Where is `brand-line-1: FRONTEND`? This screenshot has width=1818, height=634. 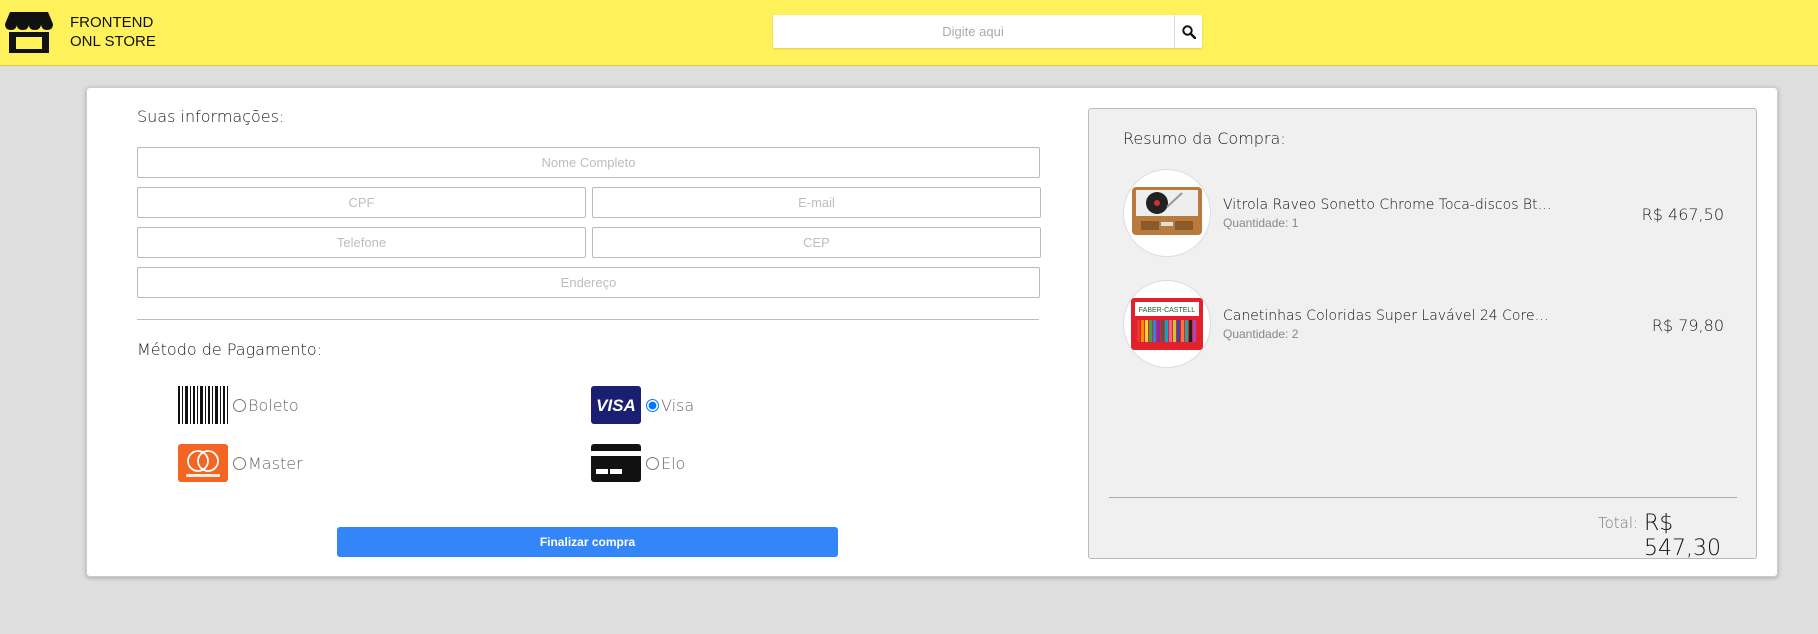
brand-line-1: FRONTEND is located at coordinates (112, 22).